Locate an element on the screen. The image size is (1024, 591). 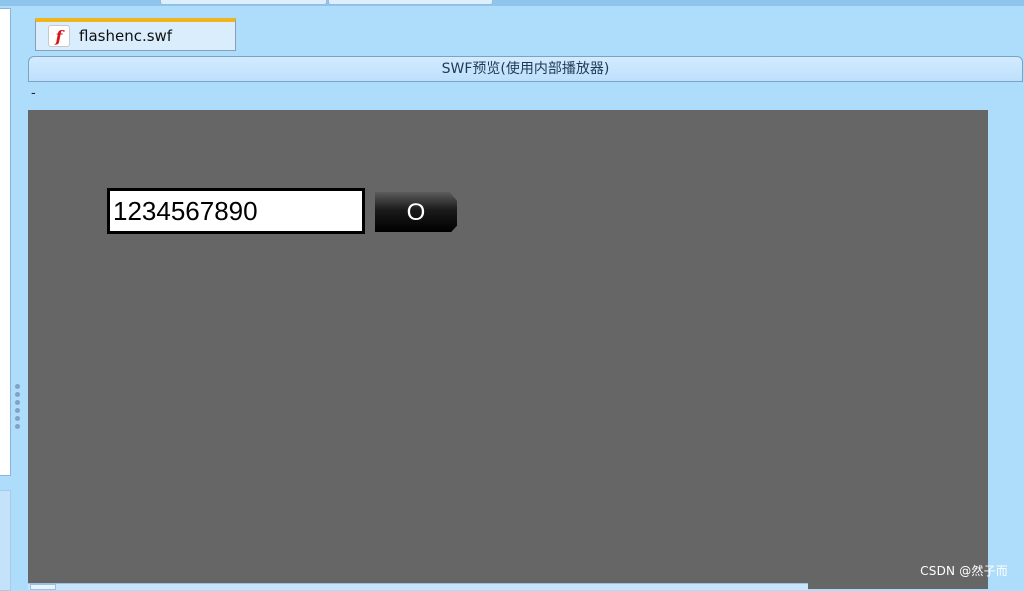
watermark: CSDN @然子而 is located at coordinates (964, 571).